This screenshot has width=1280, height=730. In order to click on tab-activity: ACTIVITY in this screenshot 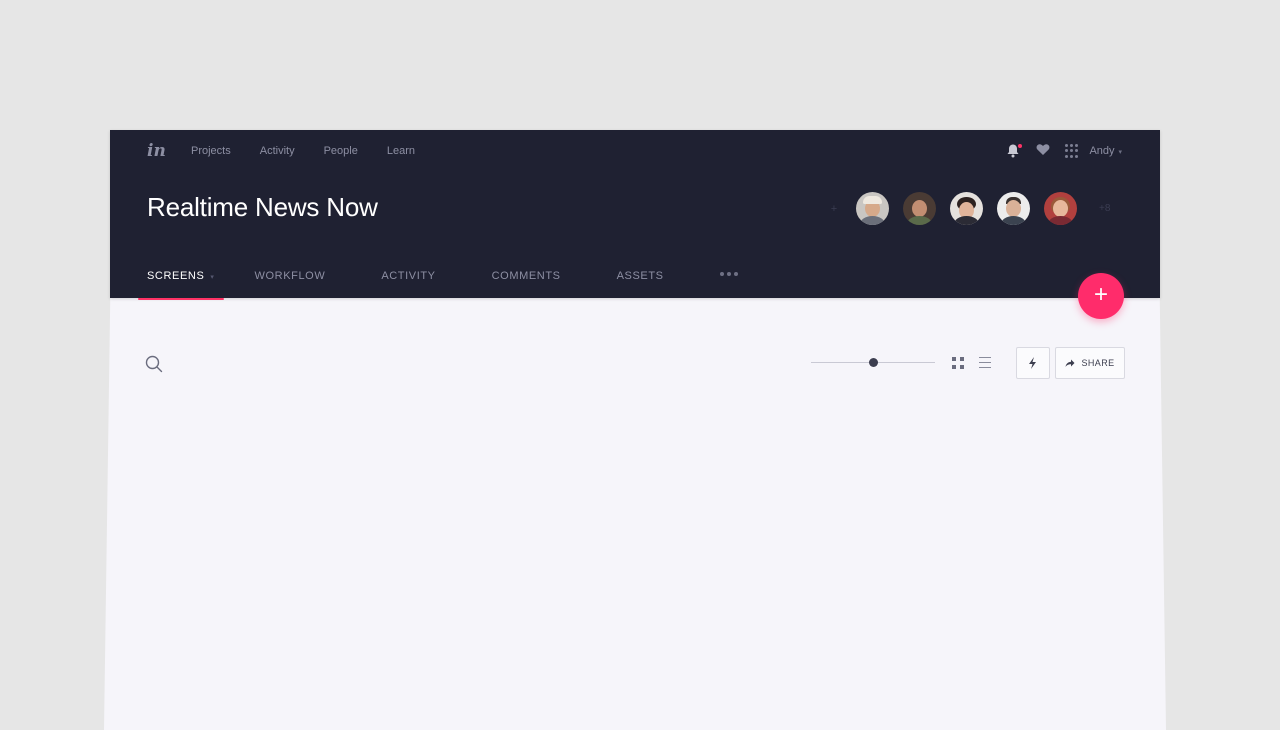, I will do `click(408, 285)`.